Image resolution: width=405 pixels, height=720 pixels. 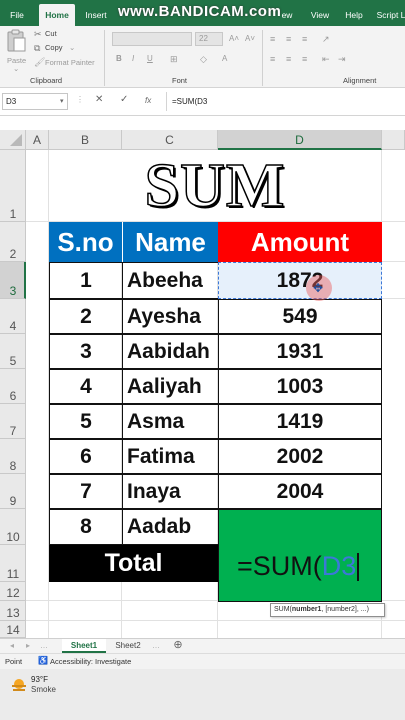 I want to click on tab-view: View, so click(x=320, y=15).